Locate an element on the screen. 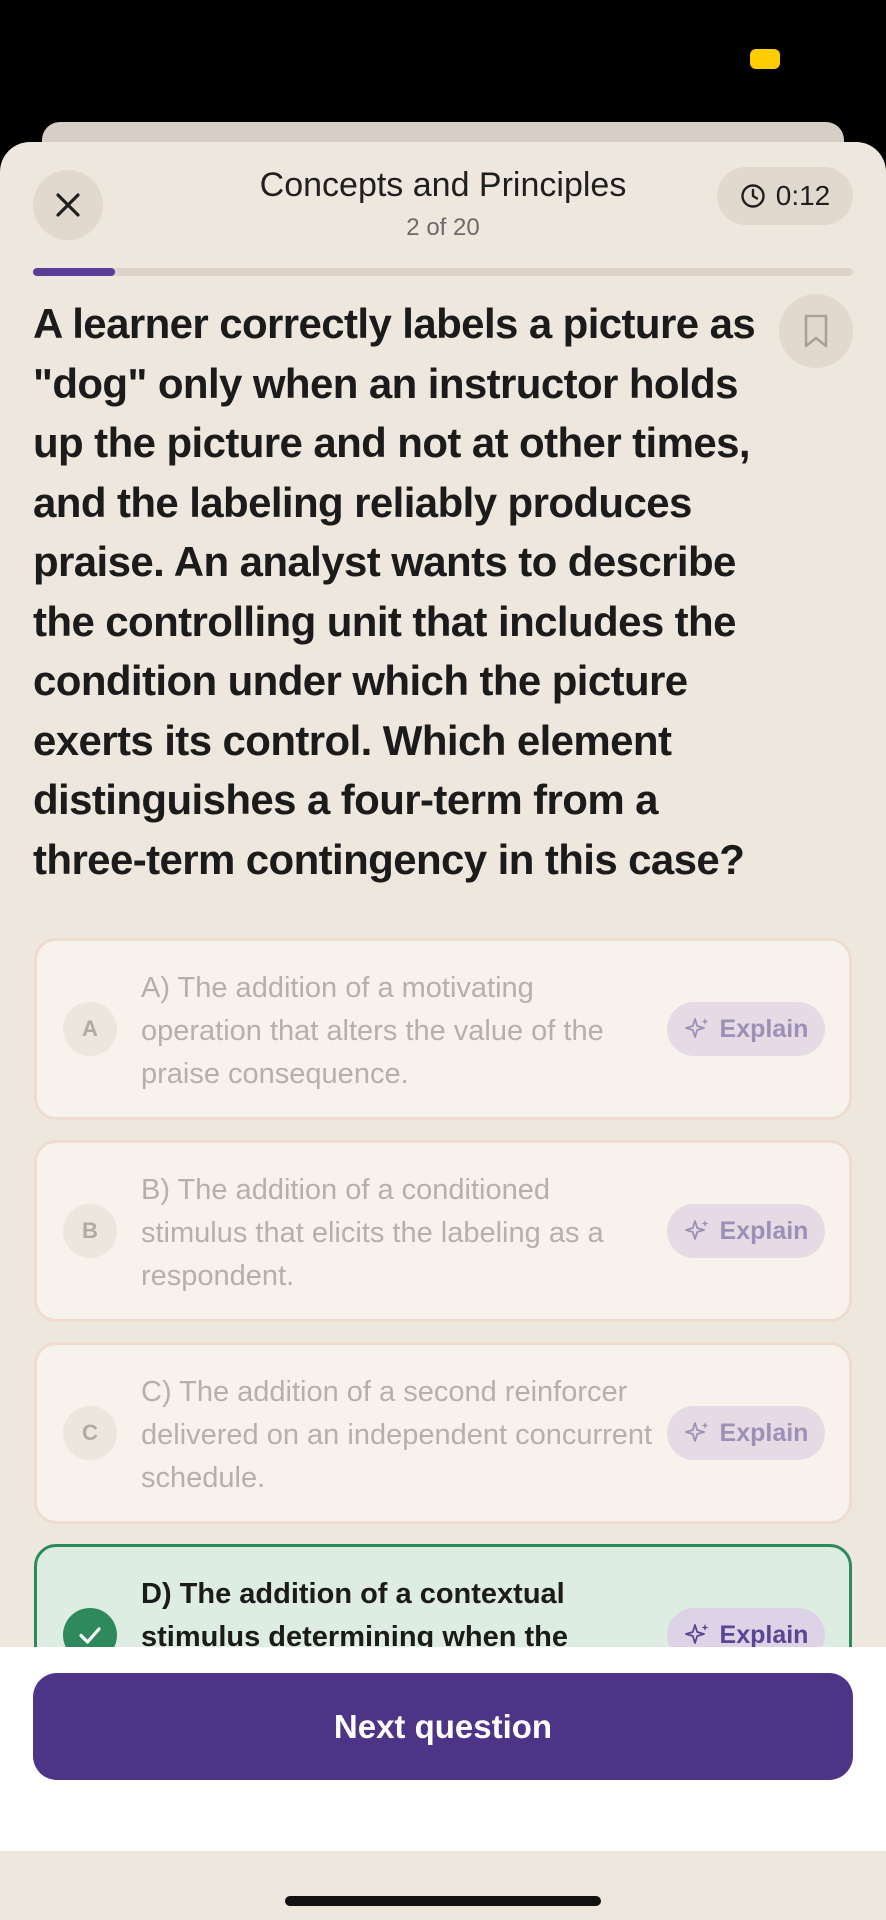 The image size is (886, 1920). bookmark-button is located at coordinates (816, 331).